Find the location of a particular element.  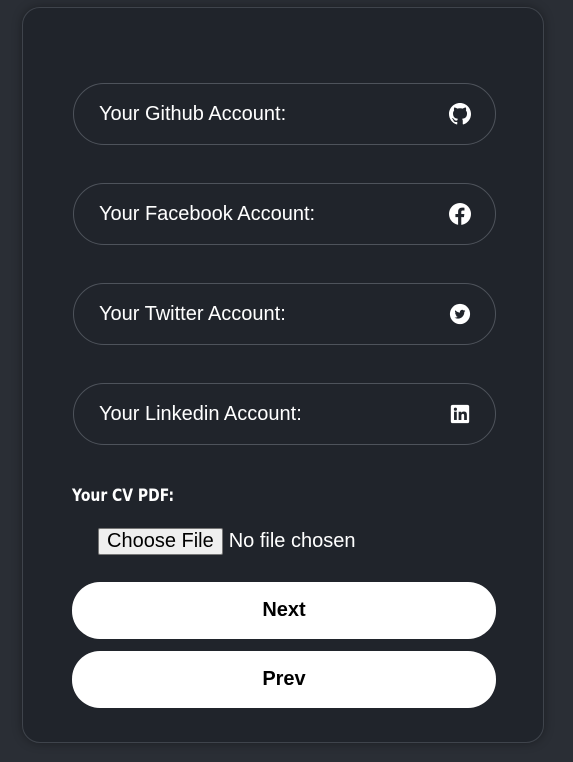

cv-label: Your CV PDF: is located at coordinates (123, 496).